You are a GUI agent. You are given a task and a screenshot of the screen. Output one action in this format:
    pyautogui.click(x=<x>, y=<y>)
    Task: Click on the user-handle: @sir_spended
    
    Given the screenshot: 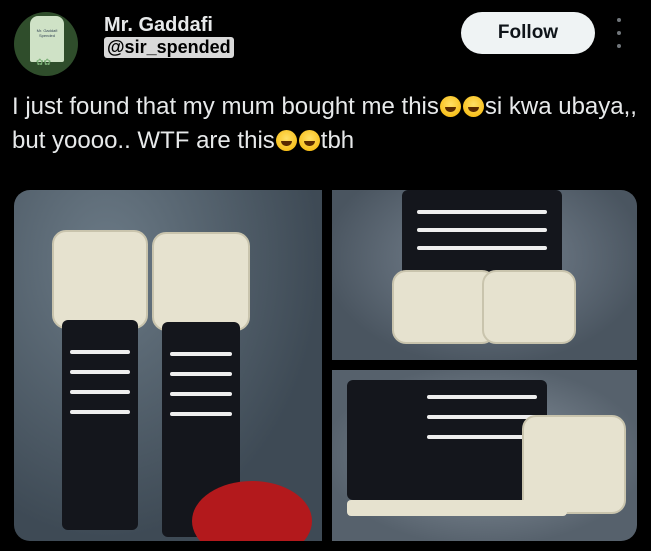 What is the action you would take?
    pyautogui.click(x=169, y=47)
    